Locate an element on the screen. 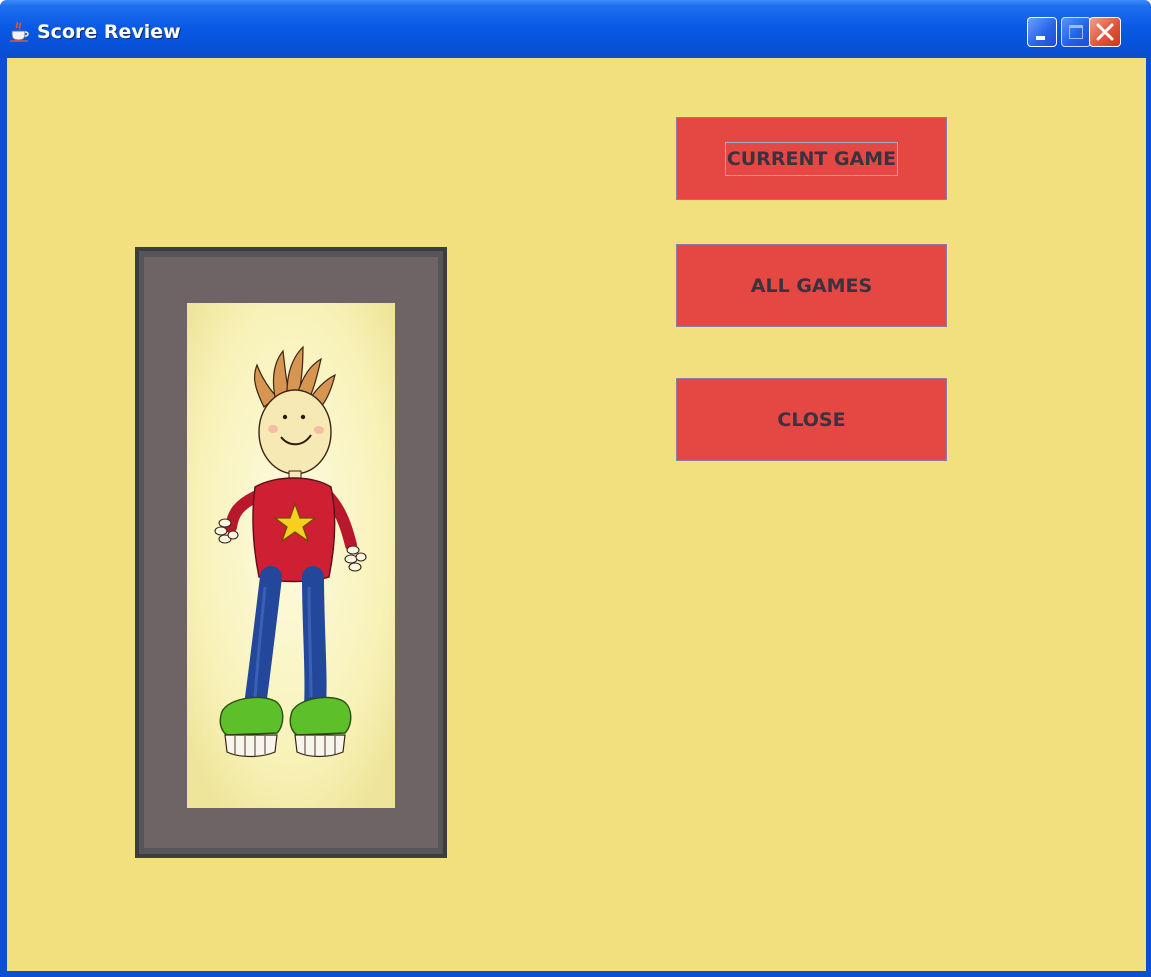 Image resolution: width=1151 pixels, height=977 pixels. minimize-button is located at coordinates (1042, 32).